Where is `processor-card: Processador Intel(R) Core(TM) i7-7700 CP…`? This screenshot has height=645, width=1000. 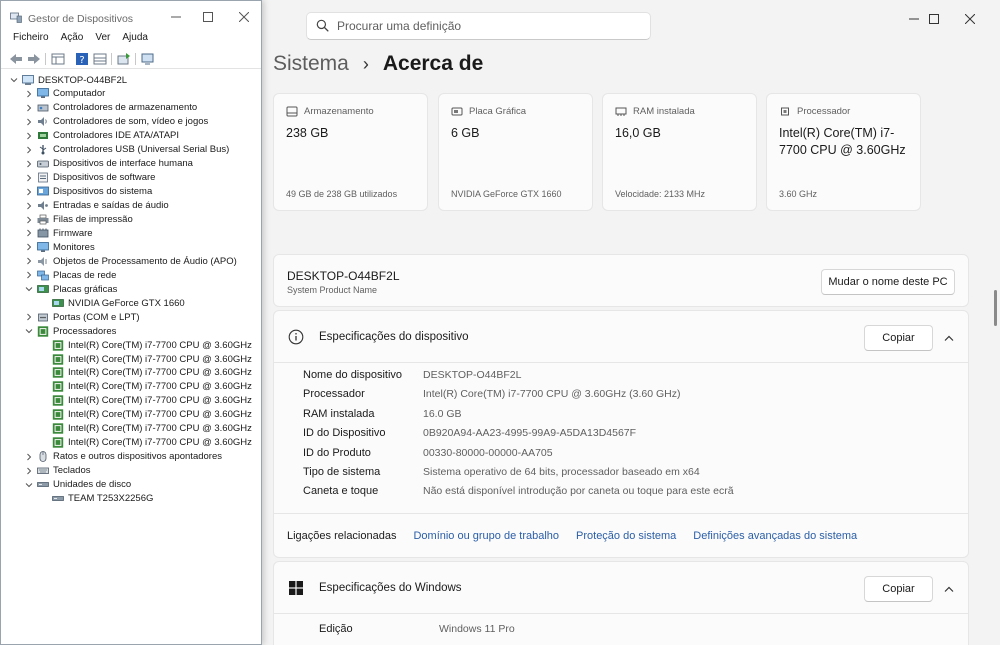
processor-card: Processador Intel(R) Core(TM) i7-7700 CP… is located at coordinates (843, 152).